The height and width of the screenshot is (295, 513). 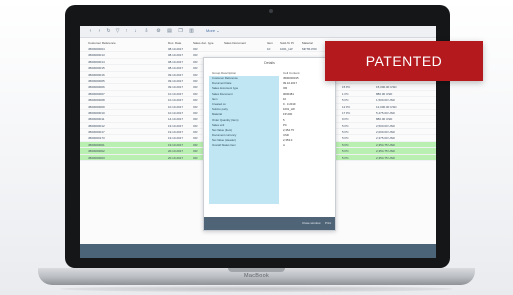 I want to click on cell-customer-reference: 4500000002, so click(x=96, y=151).